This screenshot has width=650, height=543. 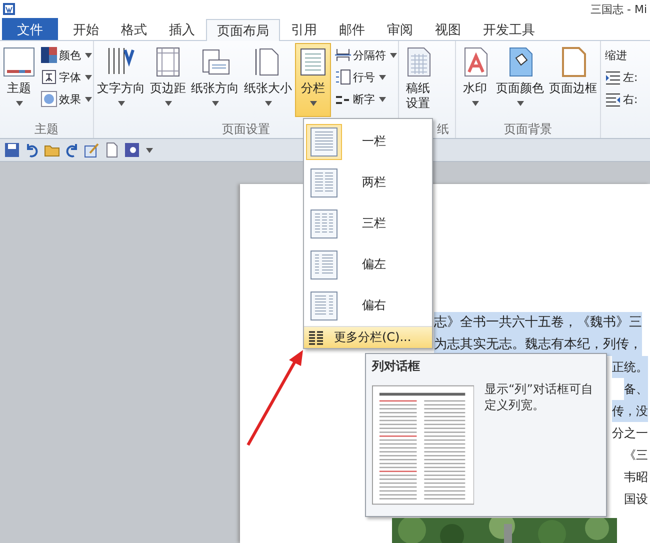 I want to click on ribbon-tab: 邮件, so click(x=352, y=29).